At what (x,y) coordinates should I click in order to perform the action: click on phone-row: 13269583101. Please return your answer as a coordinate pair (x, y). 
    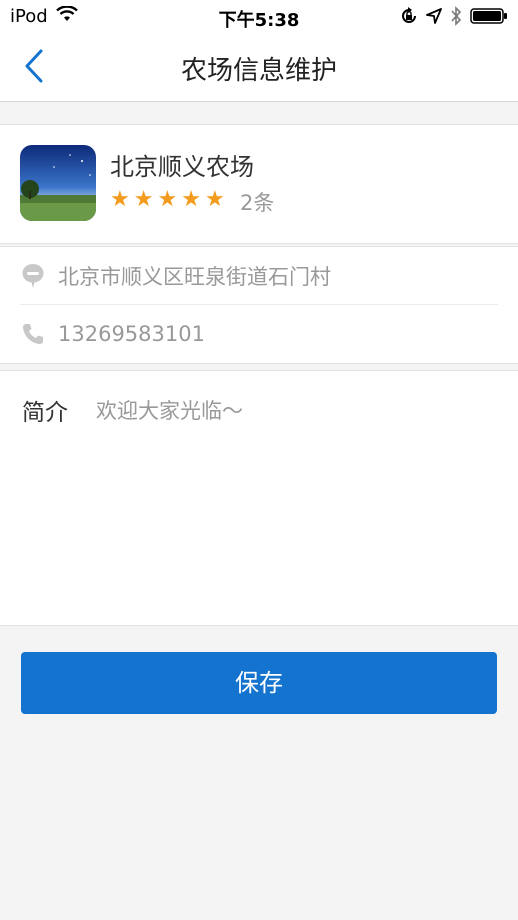
    Looking at the image, I should click on (259, 334).